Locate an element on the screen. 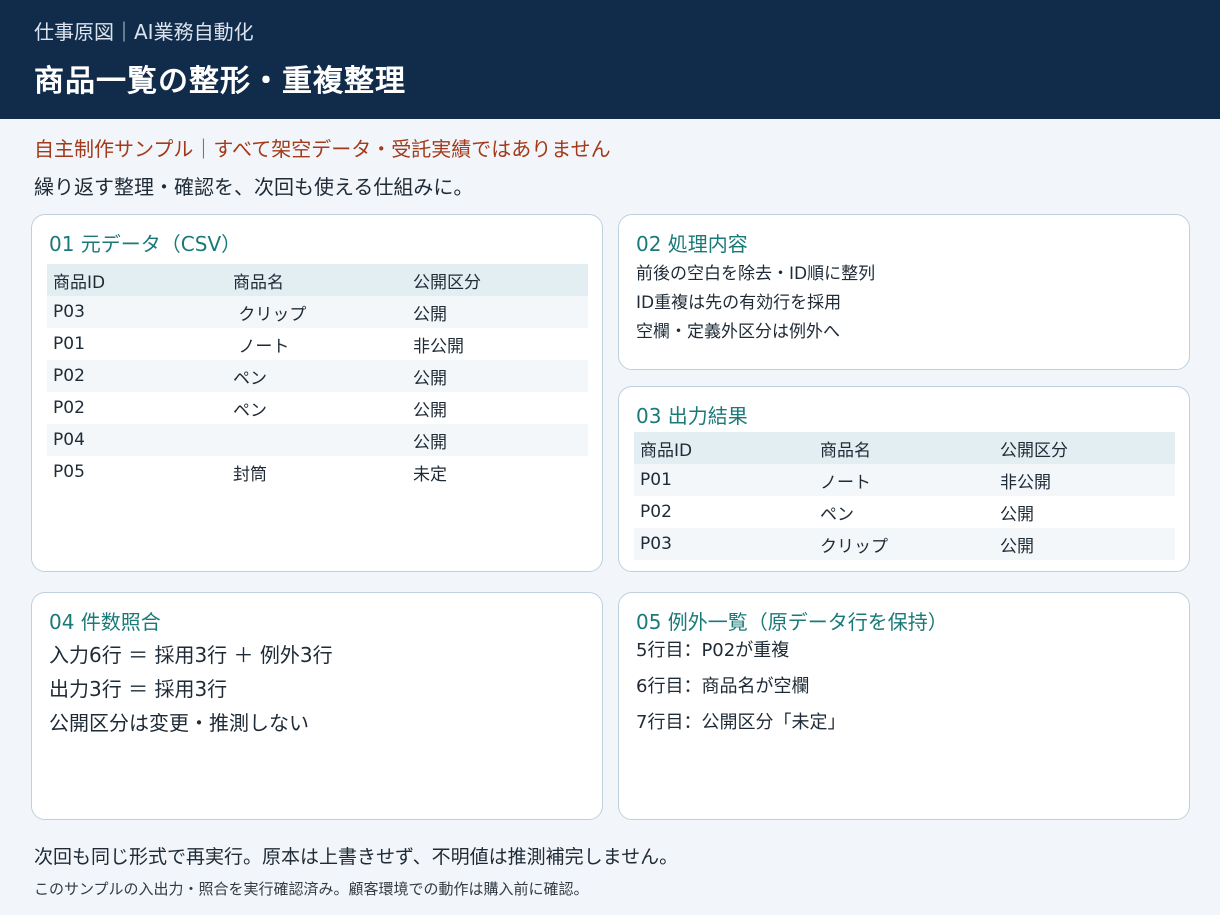 The image size is (1220, 915). page-title: 商品一覧の整形・重複整理 is located at coordinates (220, 81).